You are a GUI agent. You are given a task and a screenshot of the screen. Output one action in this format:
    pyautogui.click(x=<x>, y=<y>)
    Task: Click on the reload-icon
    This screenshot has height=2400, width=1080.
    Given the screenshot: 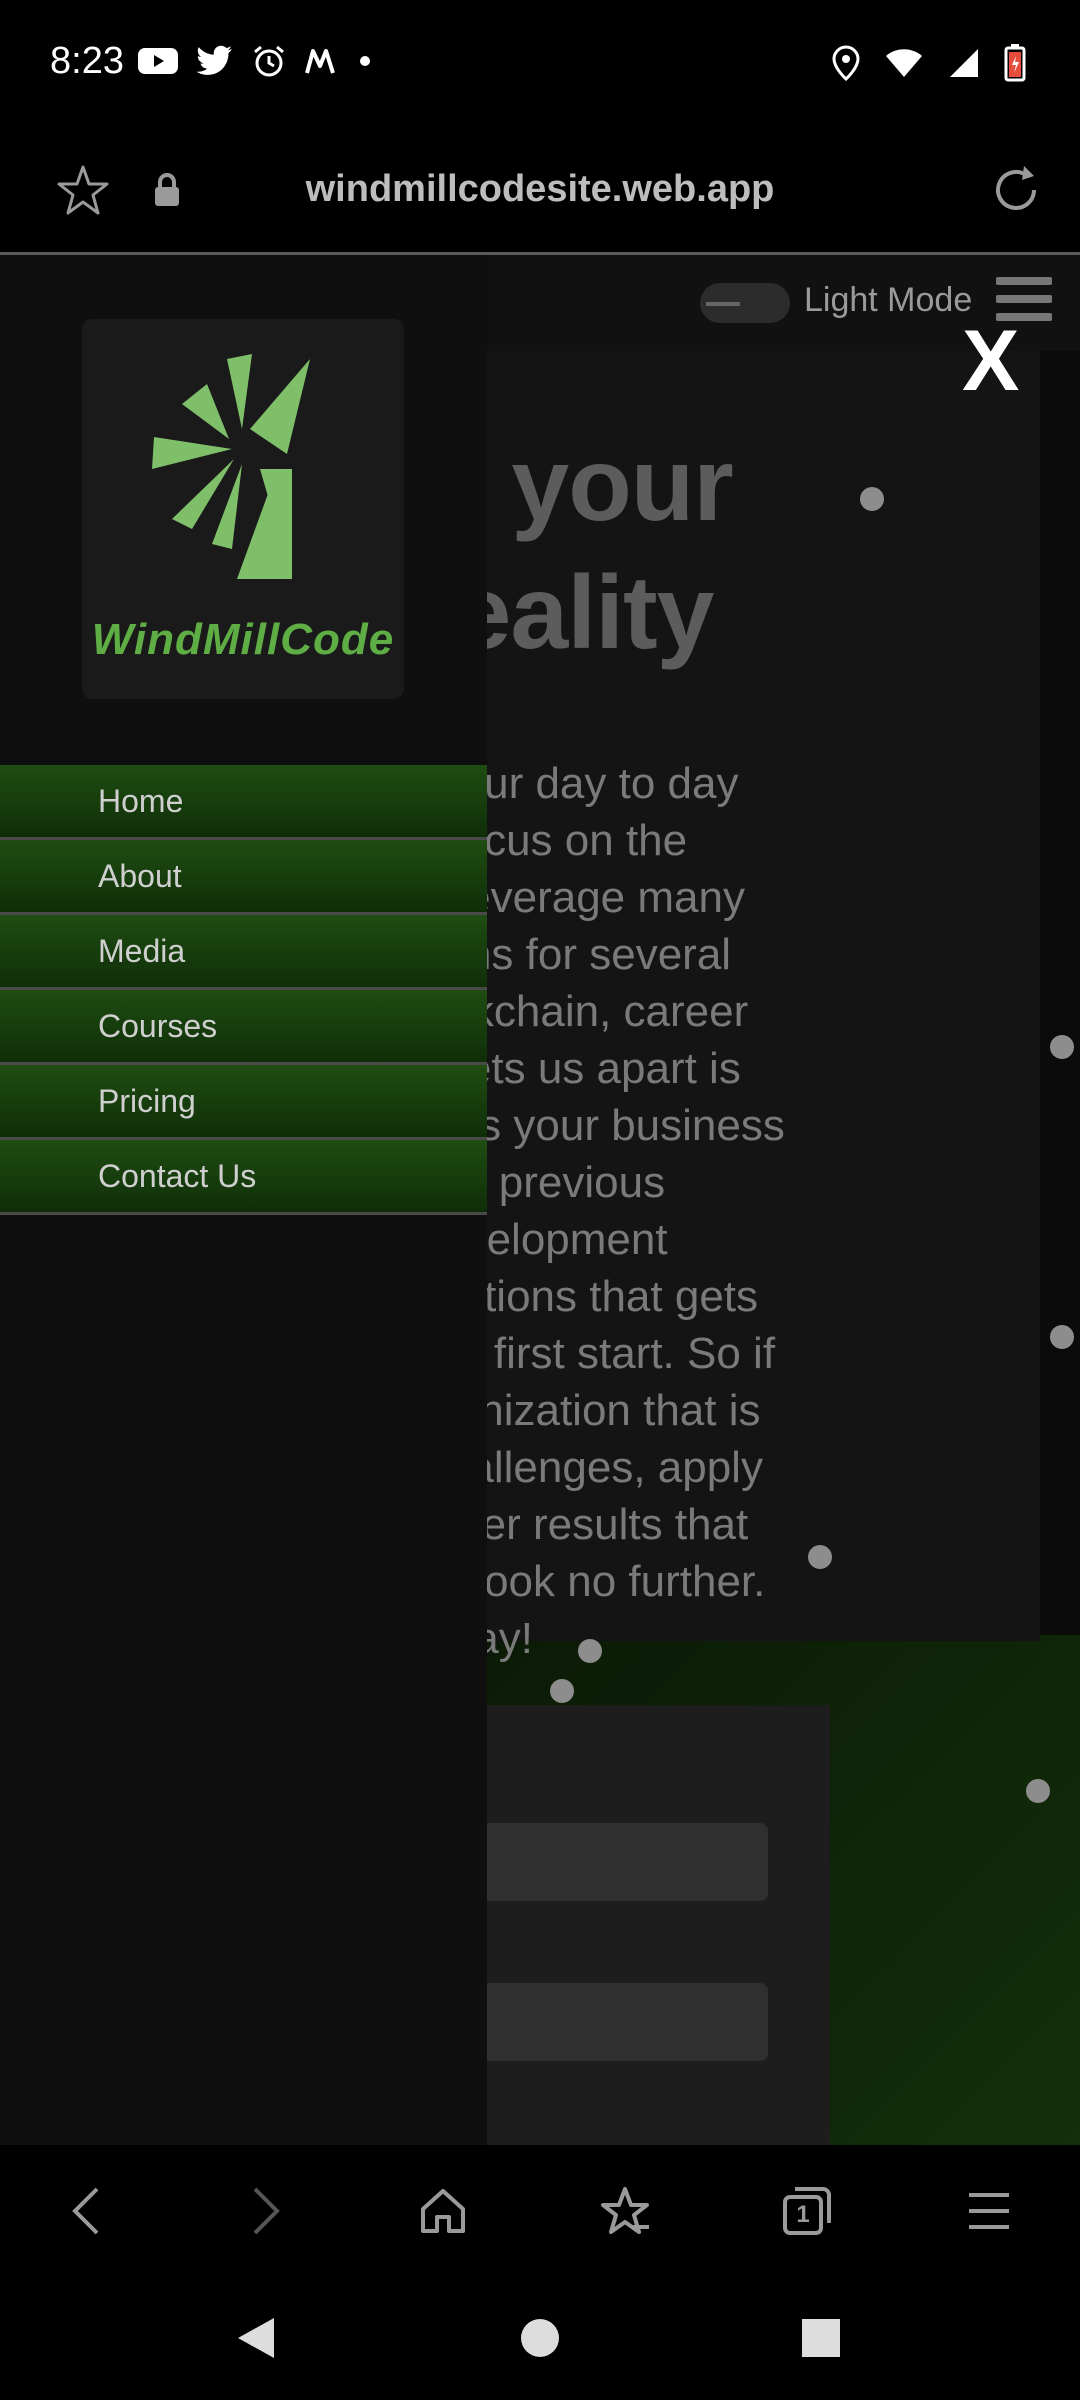 What is the action you would take?
    pyautogui.click(x=1016, y=190)
    